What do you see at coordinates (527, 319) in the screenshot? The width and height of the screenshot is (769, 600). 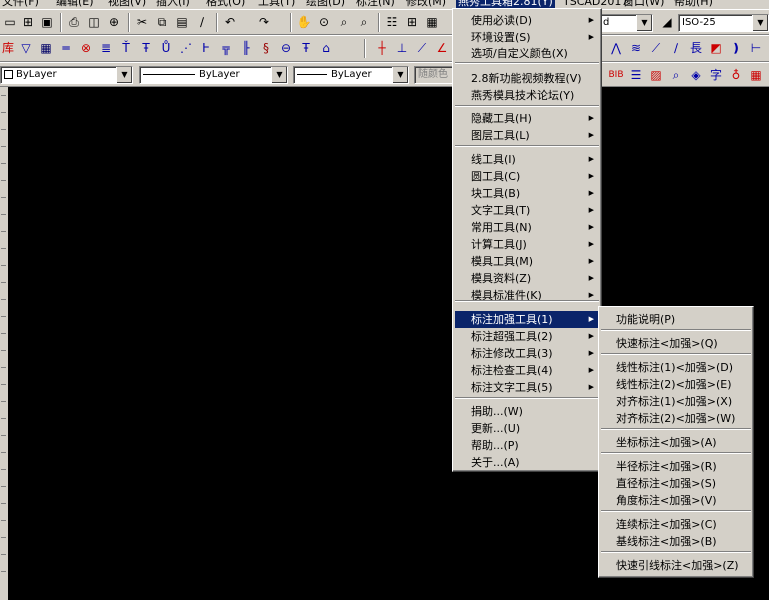 I see `menu-item: 标注加强工具(1) ▶` at bounding box center [527, 319].